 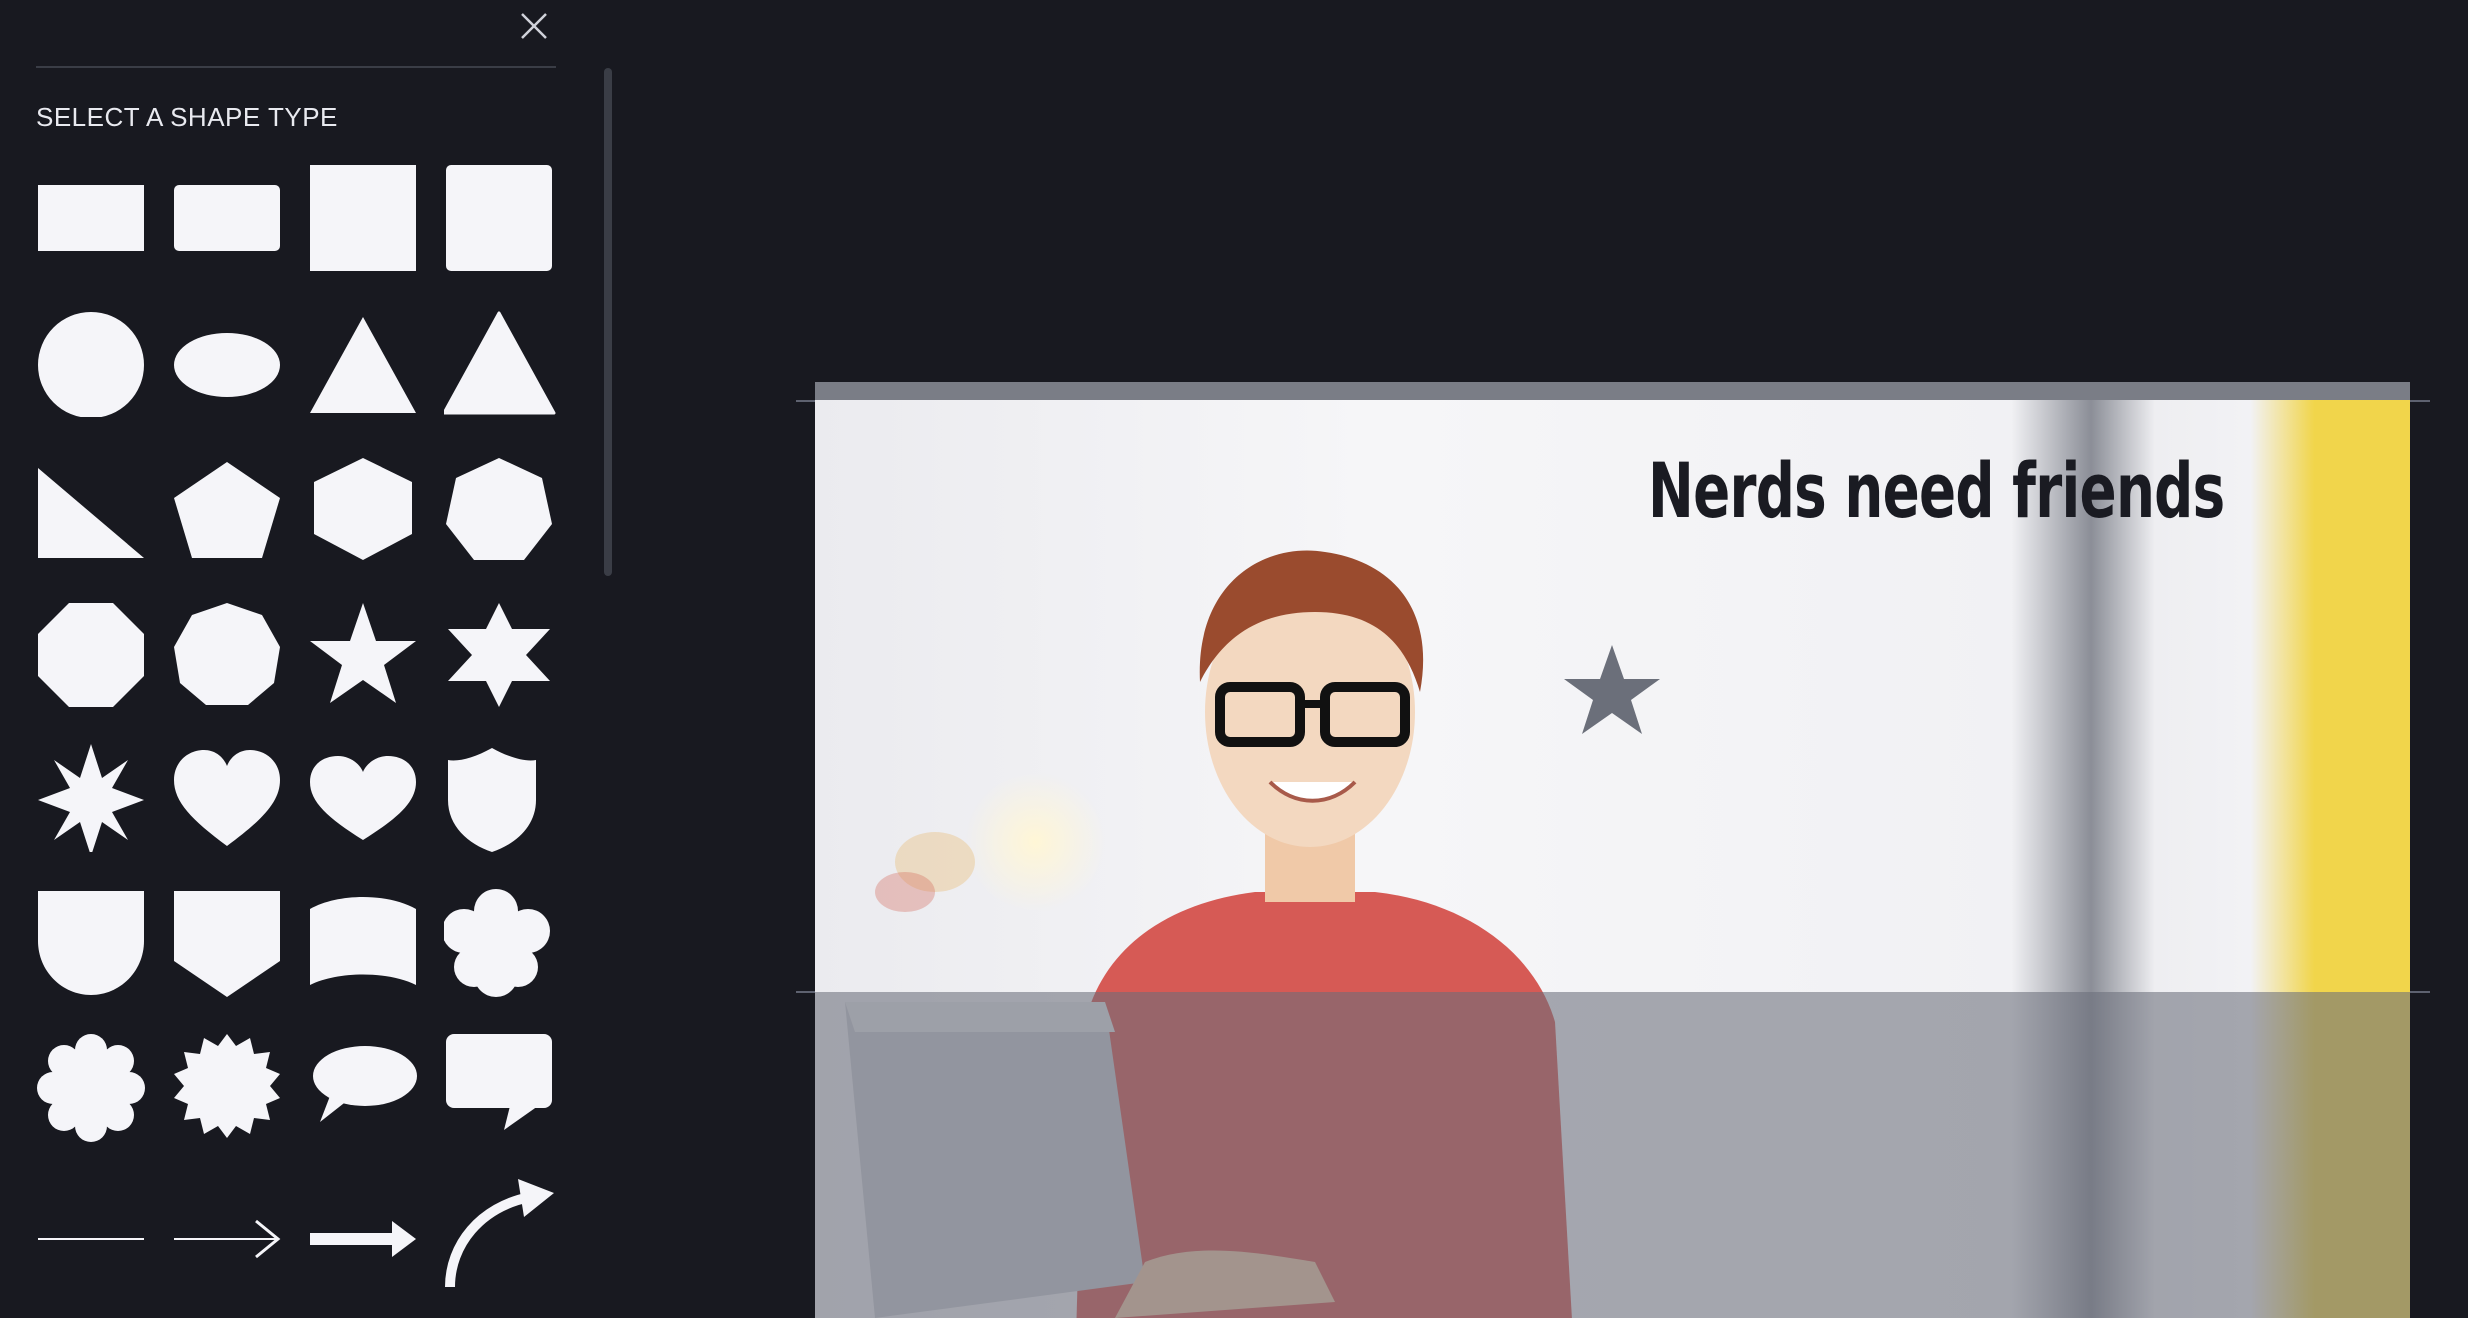 I want to click on shape-shield, so click(x=500, y=796).